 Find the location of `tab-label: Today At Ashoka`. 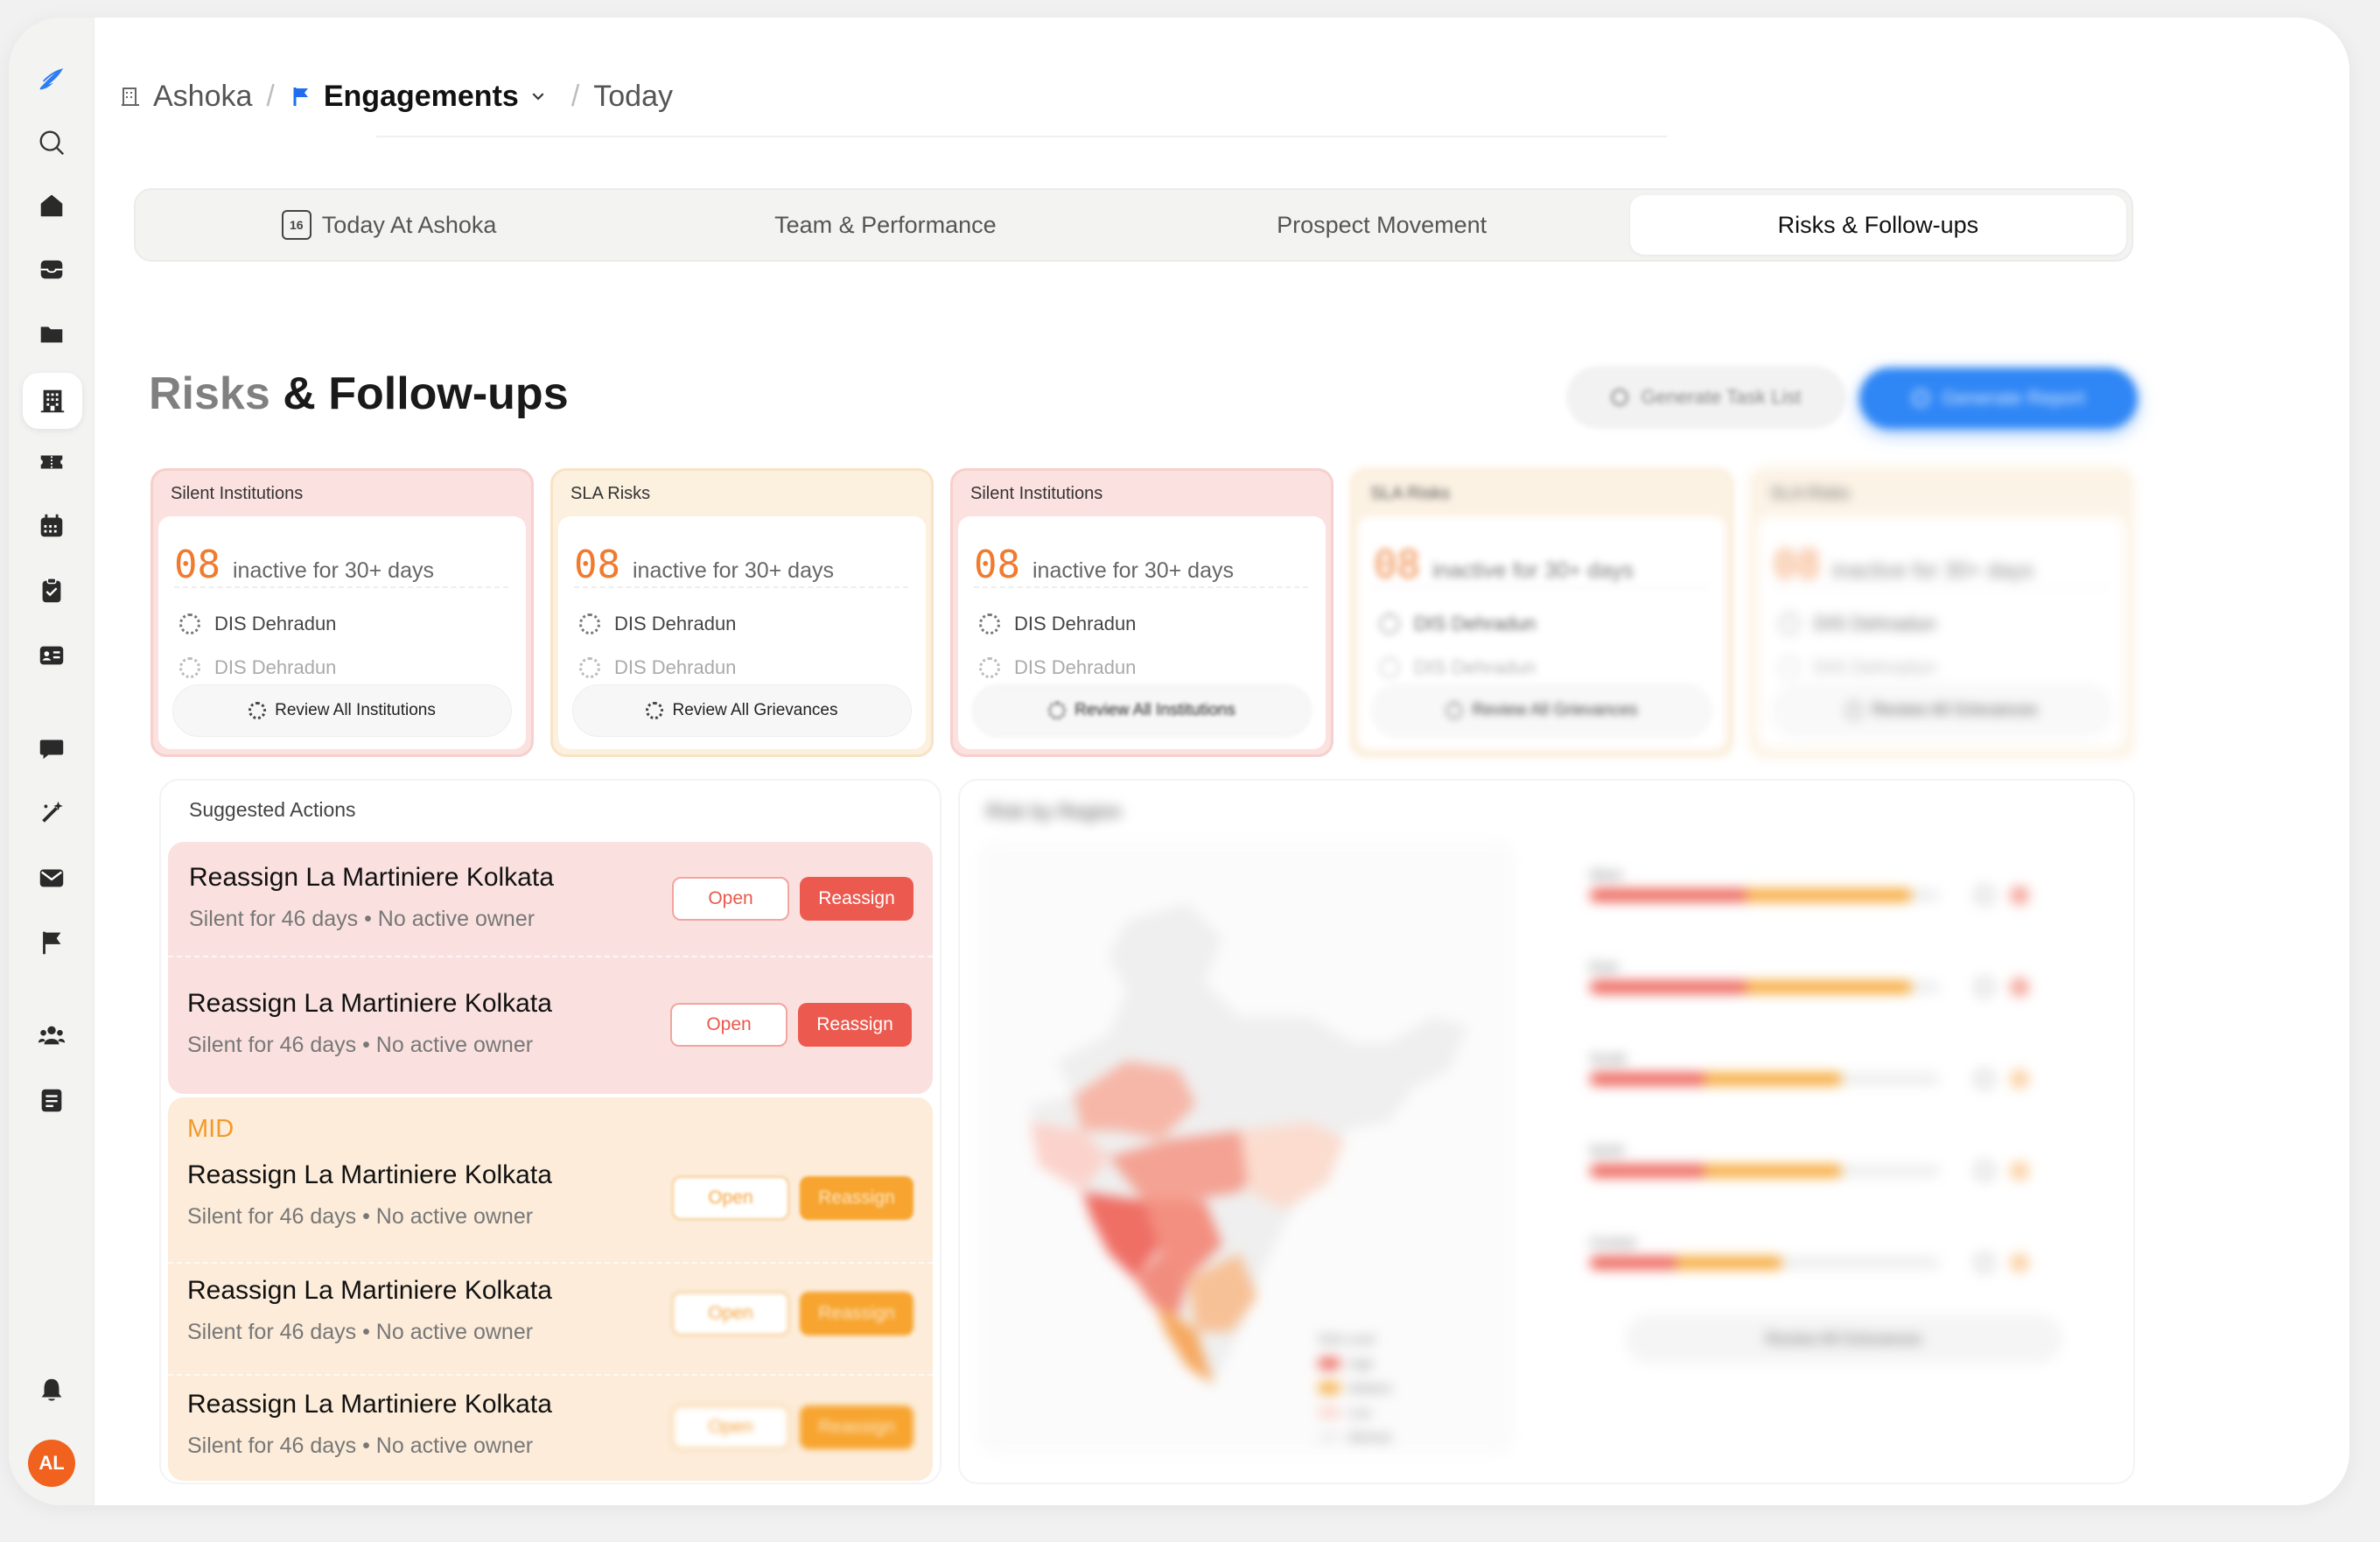

tab-label: Today At Ashoka is located at coordinates (409, 224).